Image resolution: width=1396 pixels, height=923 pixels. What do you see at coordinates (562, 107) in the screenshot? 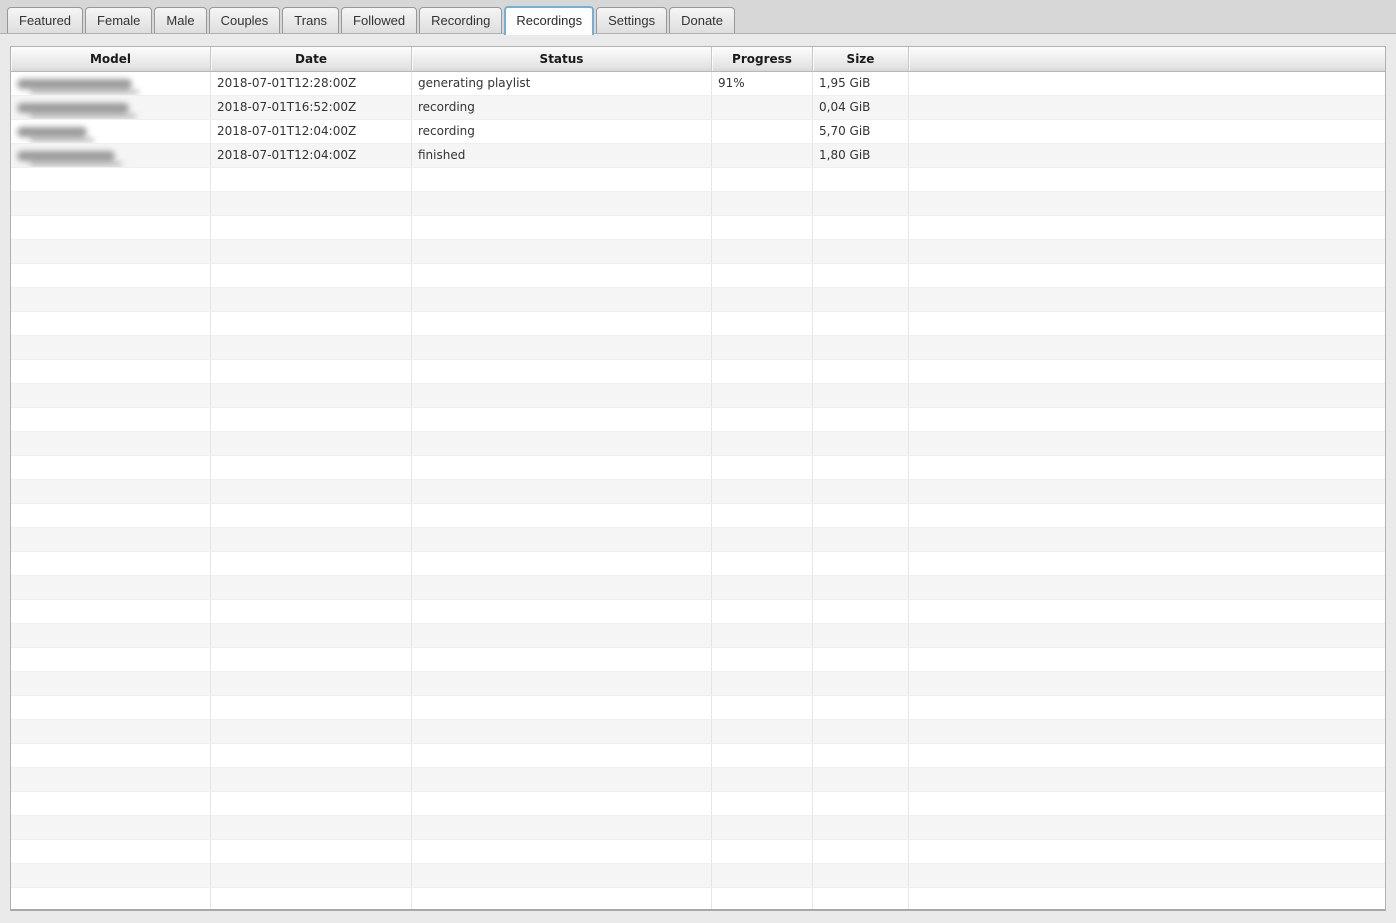
I see `cell-status: recording` at bounding box center [562, 107].